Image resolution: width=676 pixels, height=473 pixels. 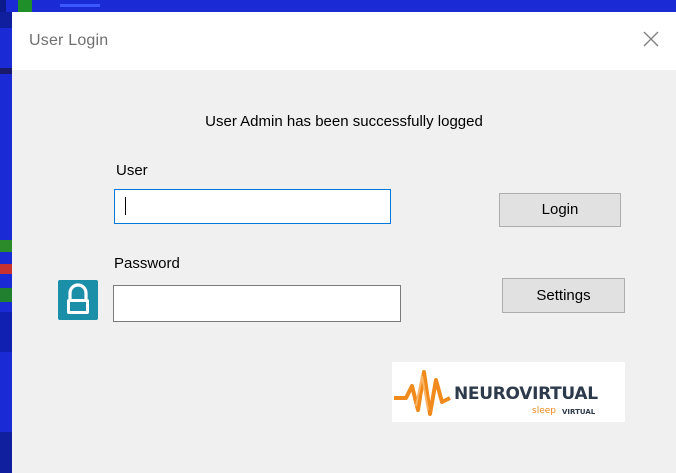 What do you see at coordinates (147, 263) in the screenshot?
I see `password-label: Password` at bounding box center [147, 263].